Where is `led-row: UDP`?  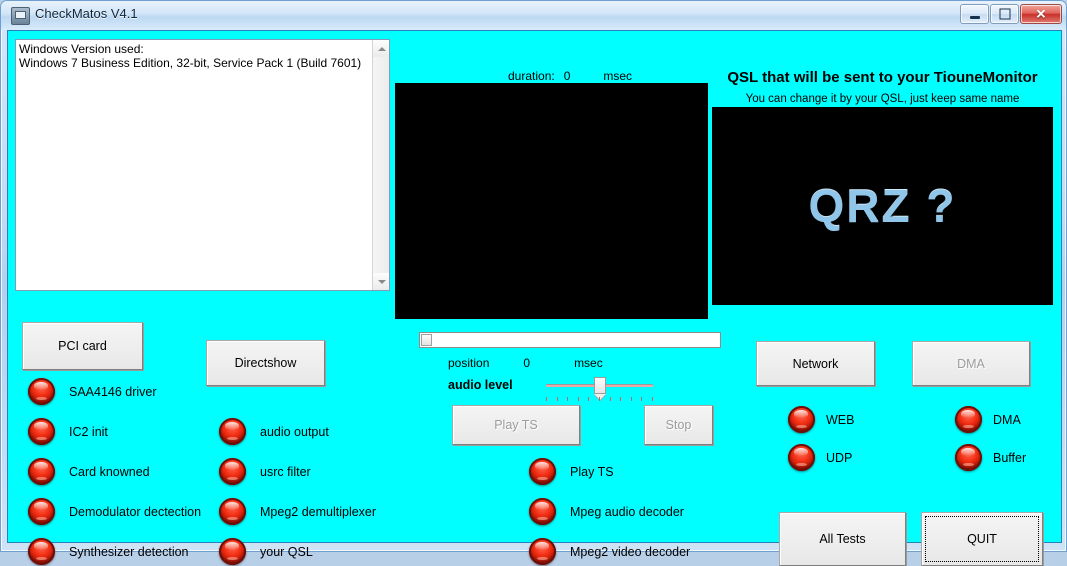 led-row: UDP is located at coordinates (820, 457).